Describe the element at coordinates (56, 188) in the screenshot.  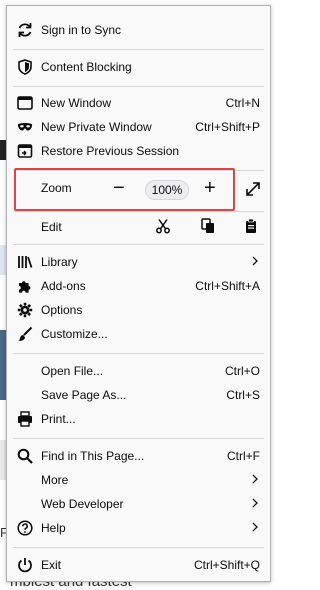
I see `zoom-label: Zoom` at that location.